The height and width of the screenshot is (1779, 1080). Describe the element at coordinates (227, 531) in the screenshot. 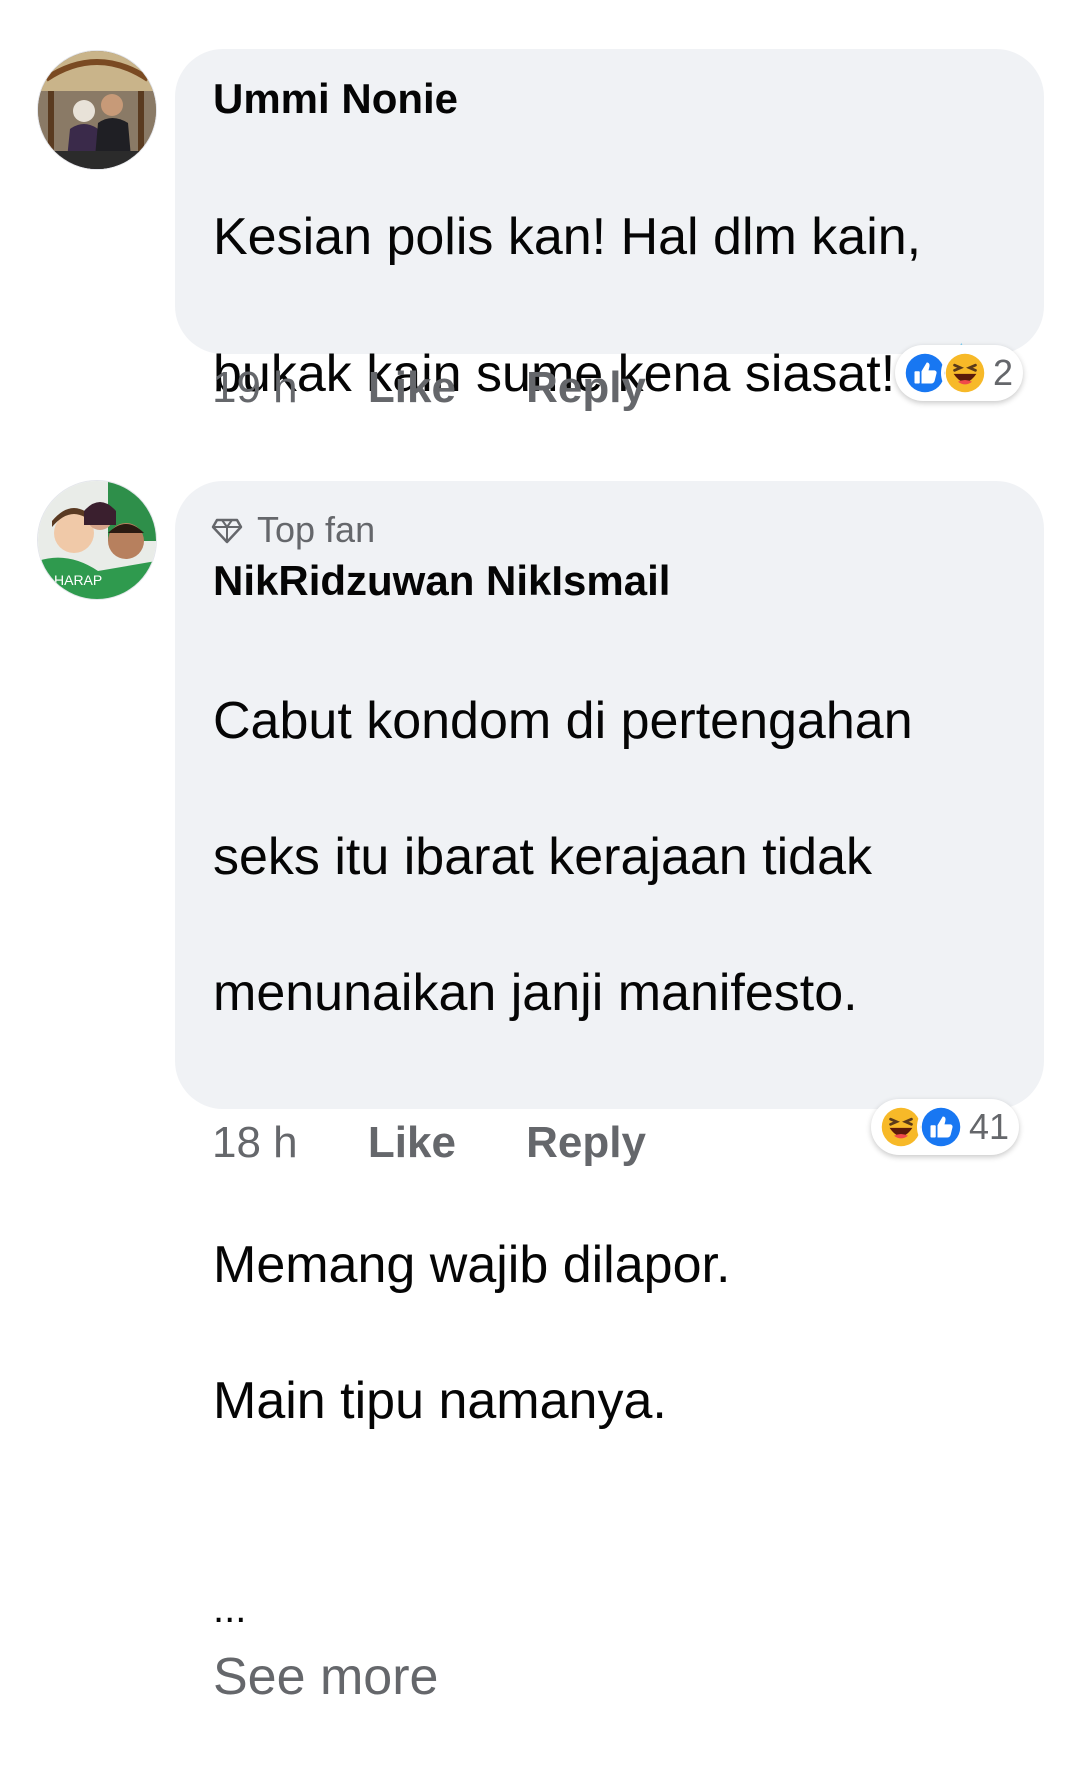

I see `diamond-icon` at that location.